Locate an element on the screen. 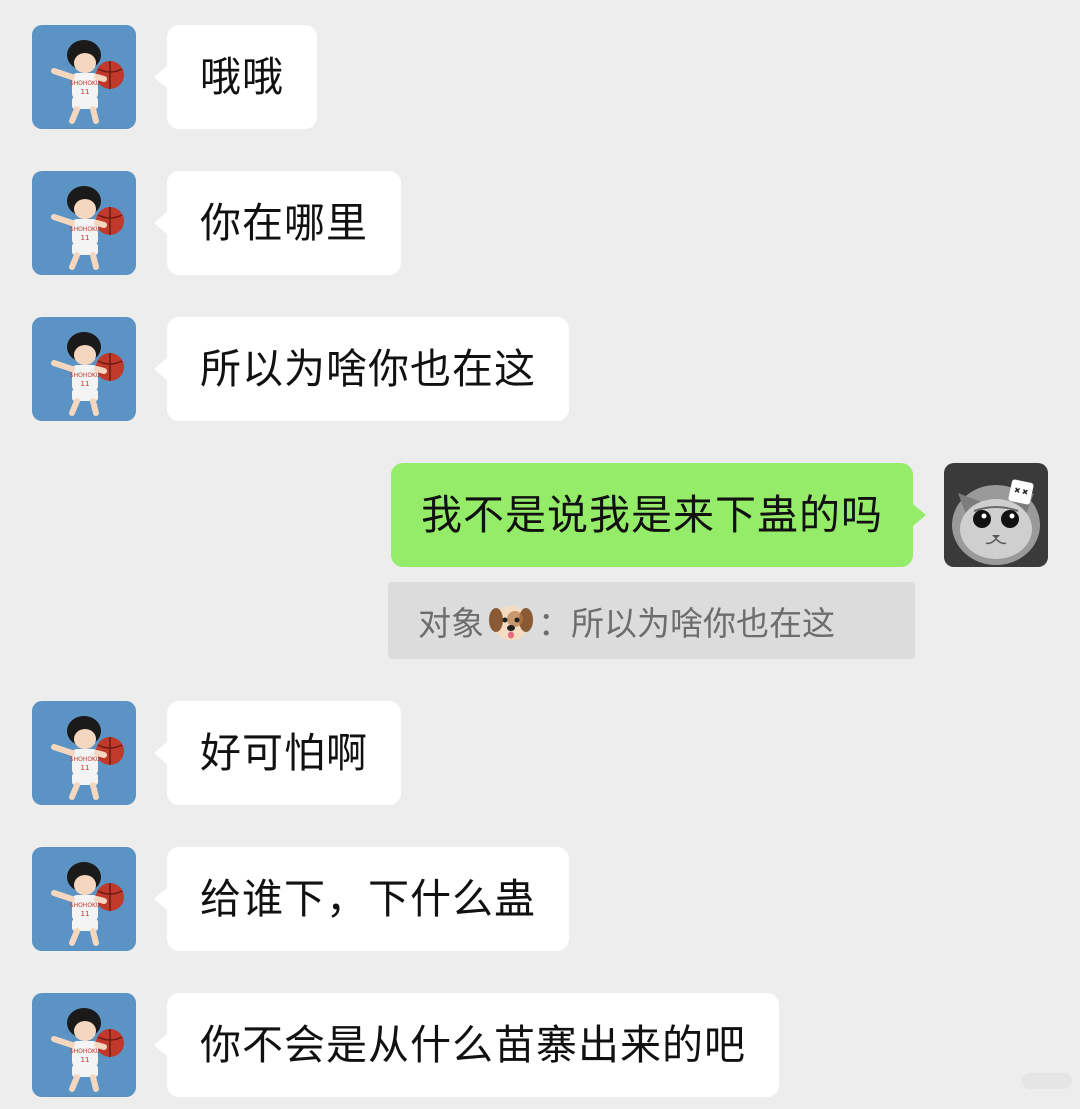 This screenshot has height=1109, width=1080. dog-face-emoji-icon is located at coordinates (511, 622).